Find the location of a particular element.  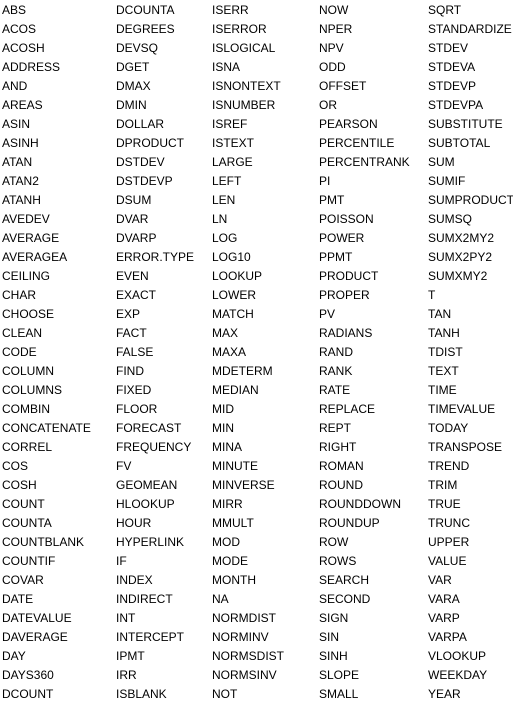

function-name: EVEN is located at coordinates (132, 276).